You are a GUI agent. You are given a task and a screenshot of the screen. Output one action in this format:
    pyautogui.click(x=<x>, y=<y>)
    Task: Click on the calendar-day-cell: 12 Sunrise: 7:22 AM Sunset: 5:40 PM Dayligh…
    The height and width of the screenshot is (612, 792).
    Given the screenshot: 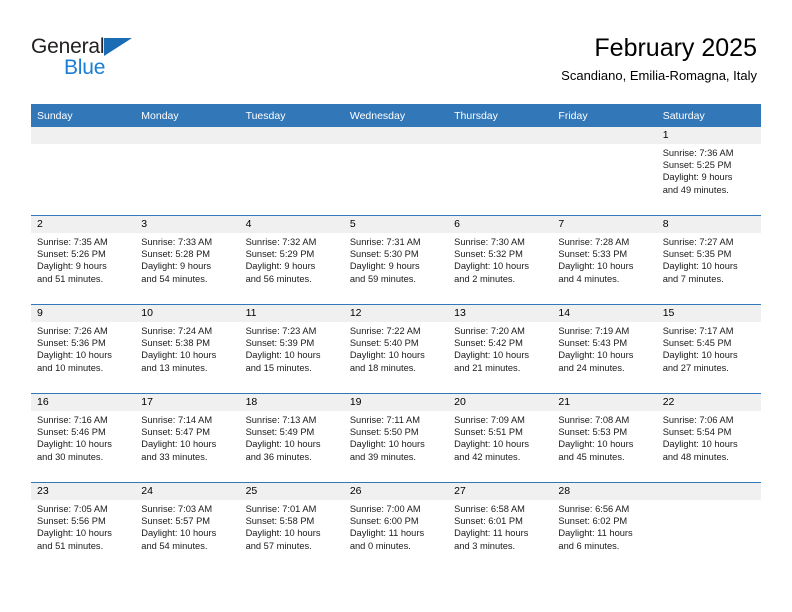 What is the action you would take?
    pyautogui.click(x=396, y=349)
    